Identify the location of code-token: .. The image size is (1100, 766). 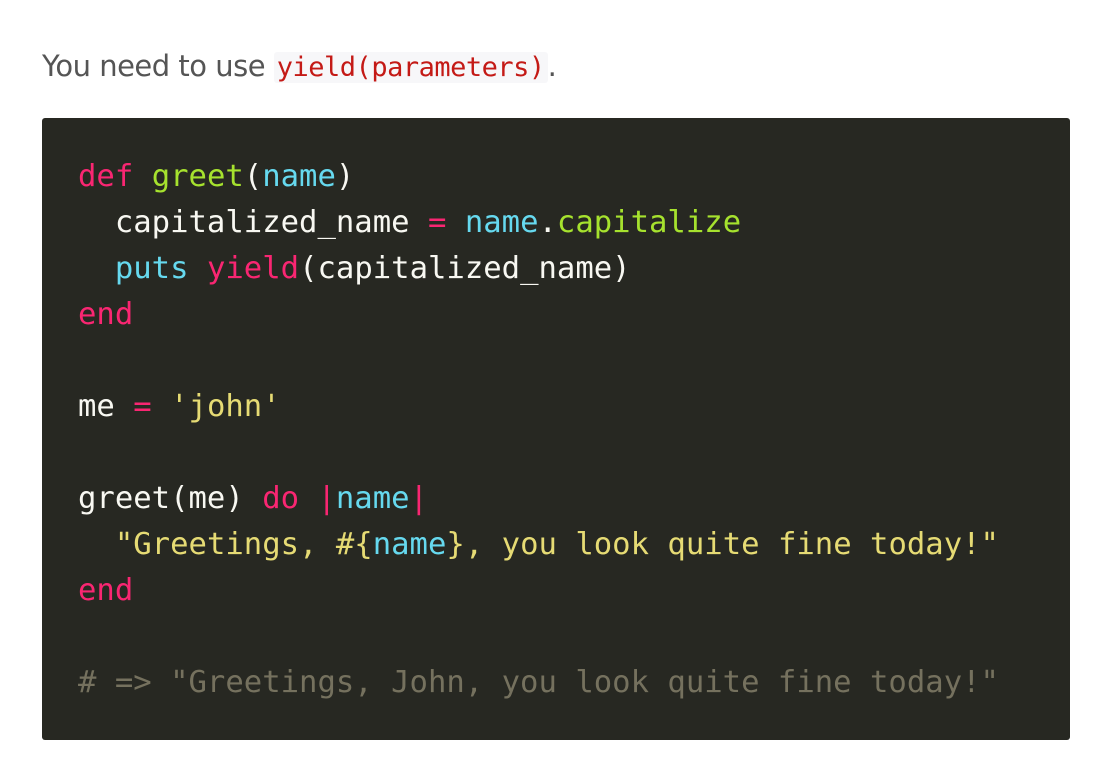
(547, 222).